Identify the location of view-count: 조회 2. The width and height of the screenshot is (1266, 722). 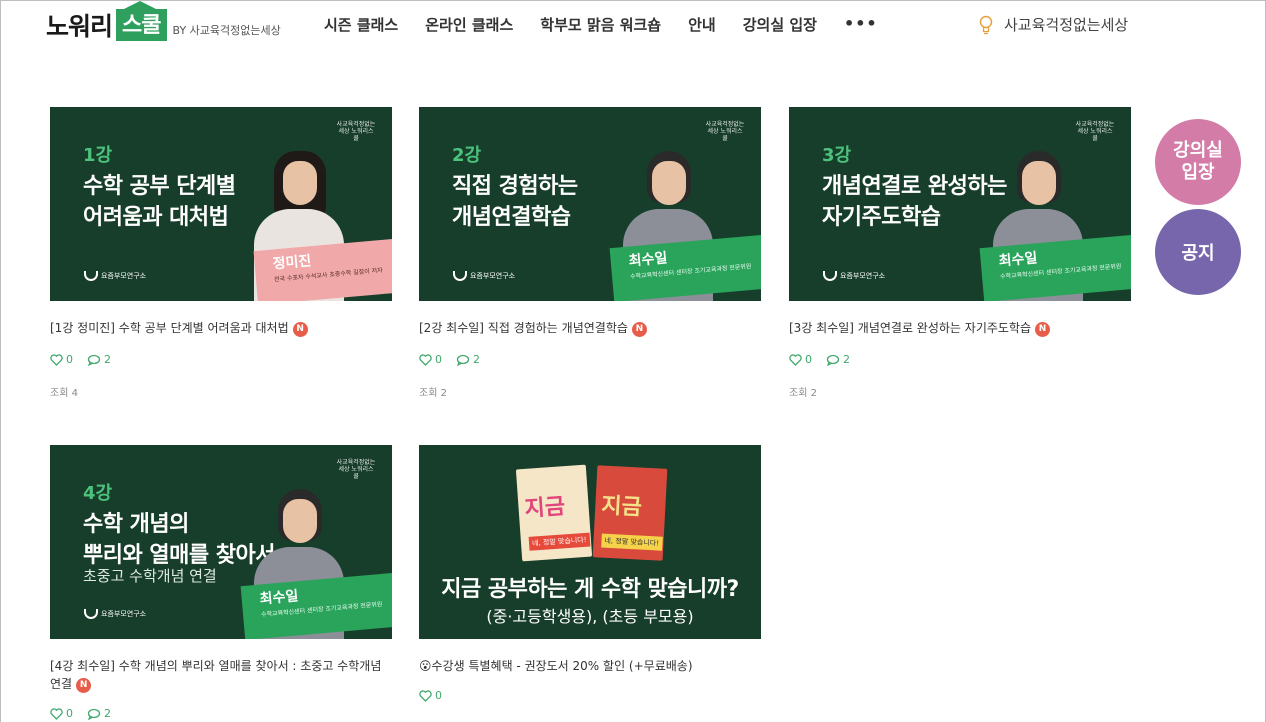
(803, 393).